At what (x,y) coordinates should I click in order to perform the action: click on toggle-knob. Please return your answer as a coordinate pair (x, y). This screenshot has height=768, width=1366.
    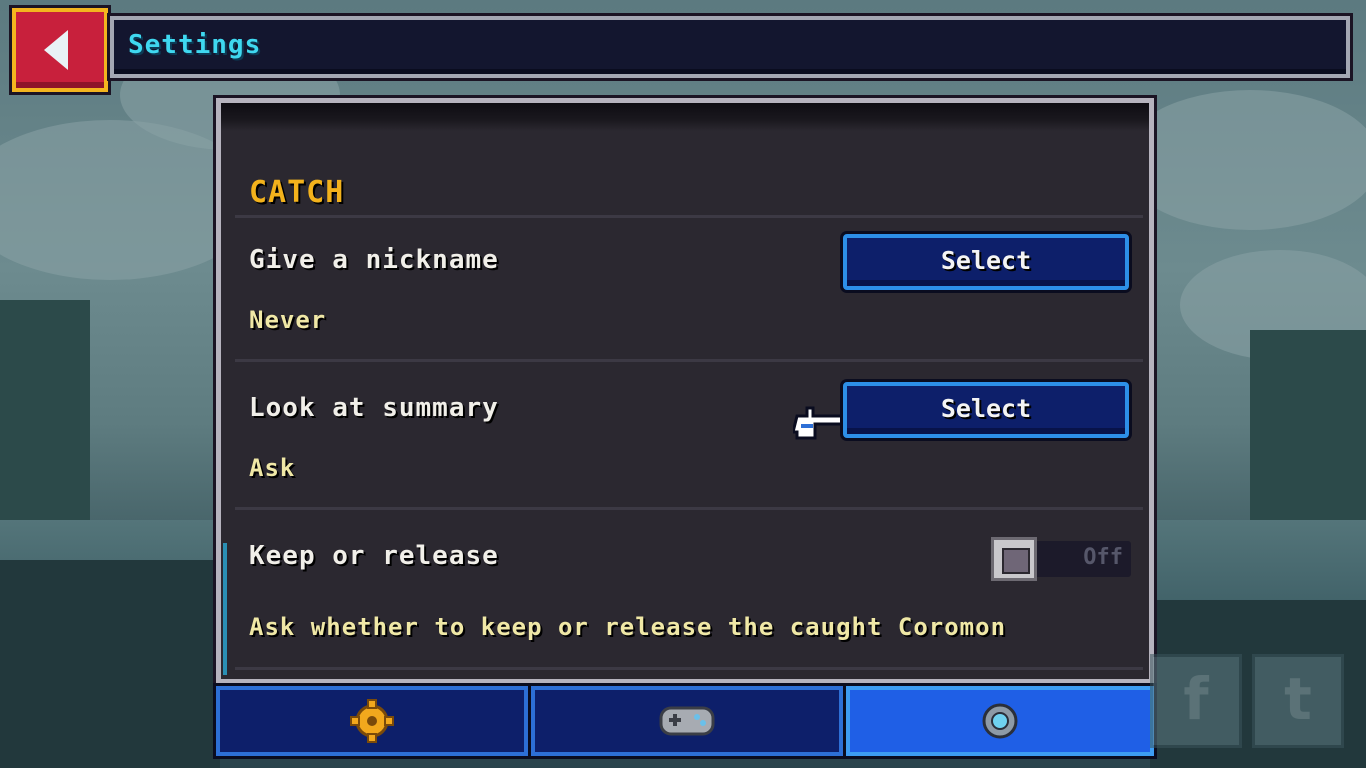
    Looking at the image, I should click on (1014, 559).